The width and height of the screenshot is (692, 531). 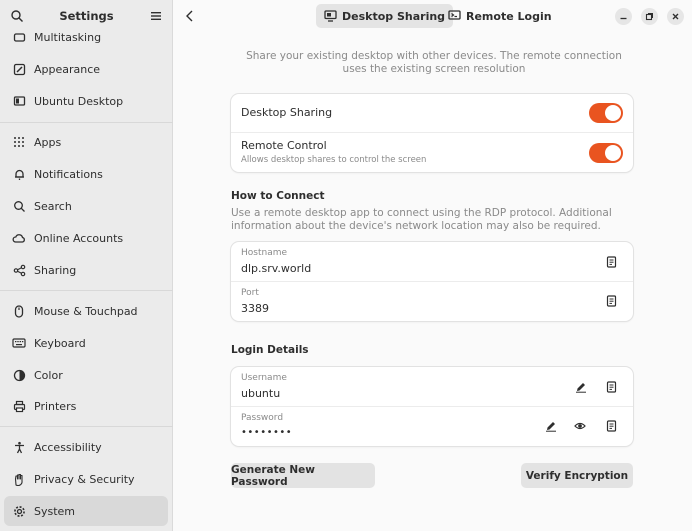 I want to click on search-icon, so click(x=19, y=206).